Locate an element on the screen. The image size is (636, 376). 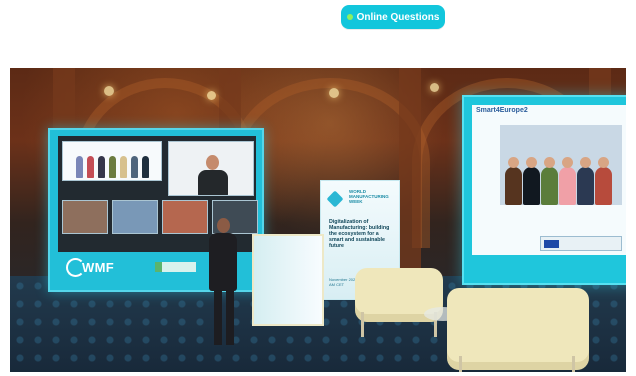
online-questions-label: Online Questions is located at coordinates (398, 17).